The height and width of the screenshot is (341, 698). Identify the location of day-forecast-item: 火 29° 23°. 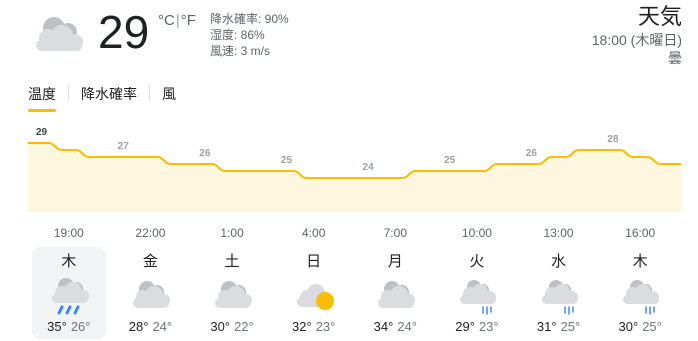
(477, 293).